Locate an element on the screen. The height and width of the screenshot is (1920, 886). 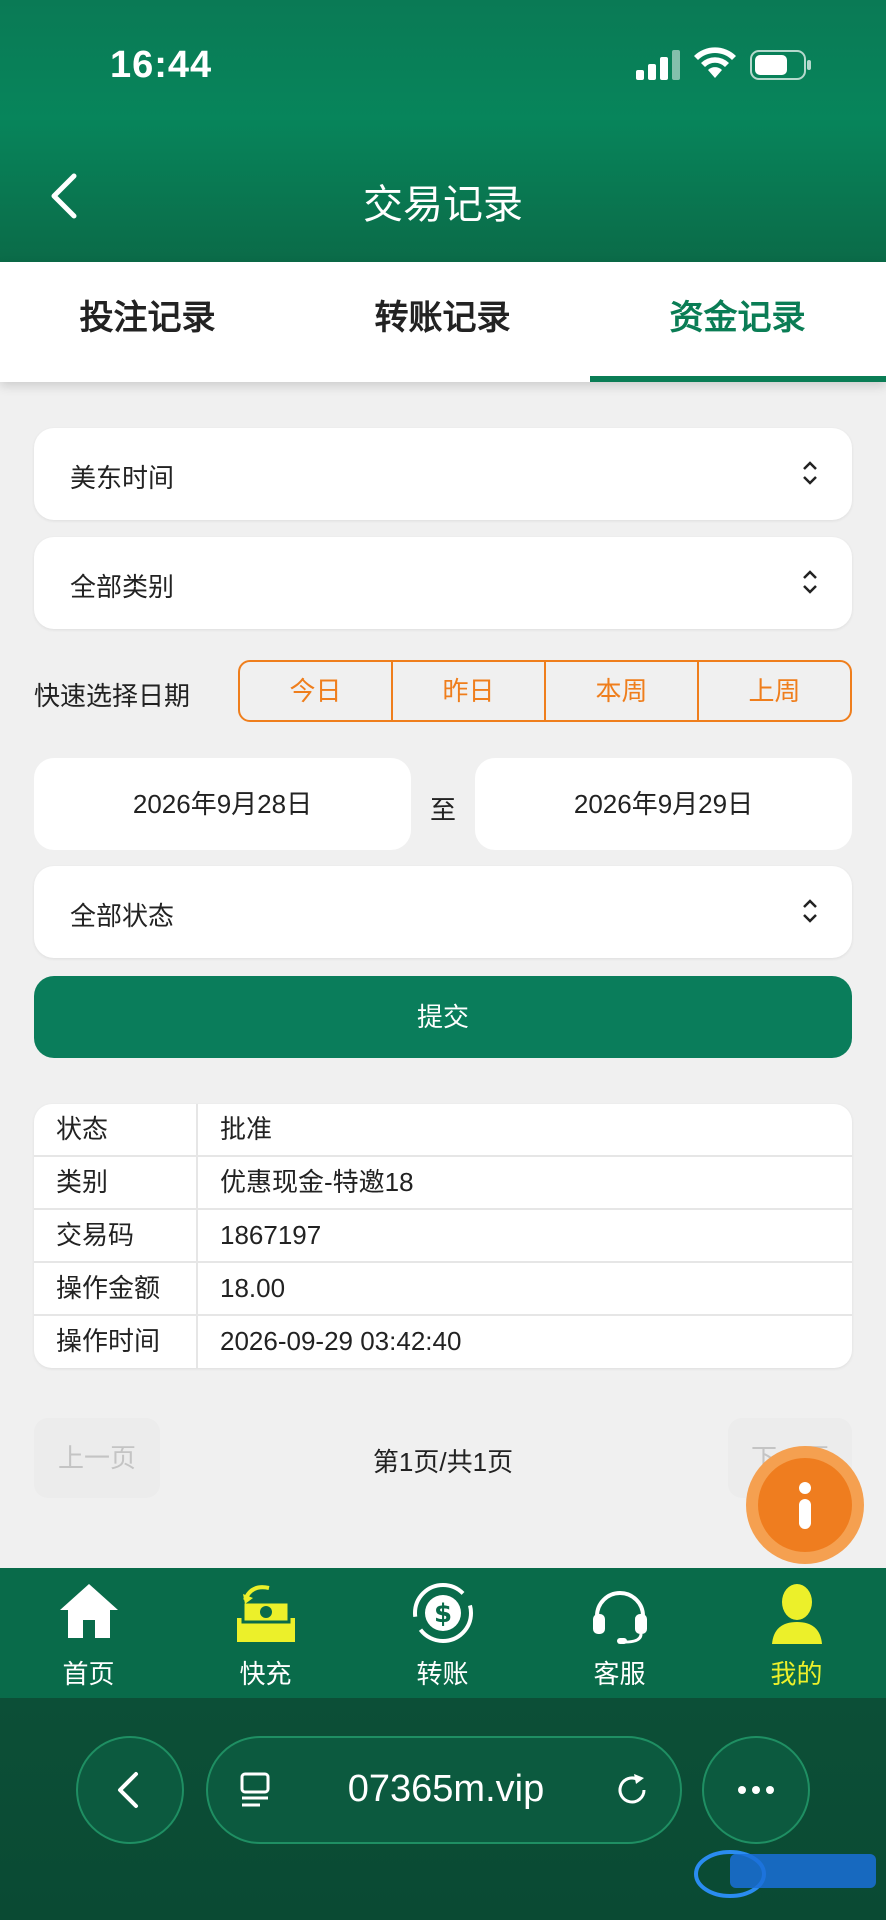
quick-date-label: 快速选择日期 is located at coordinates (112, 696).